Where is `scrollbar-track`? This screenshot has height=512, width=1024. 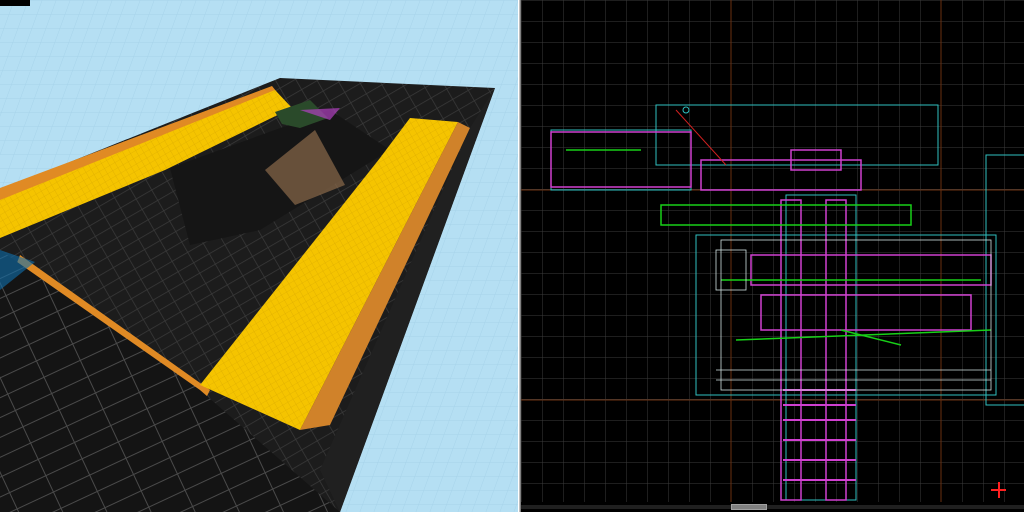 scrollbar-track is located at coordinates (772, 507).